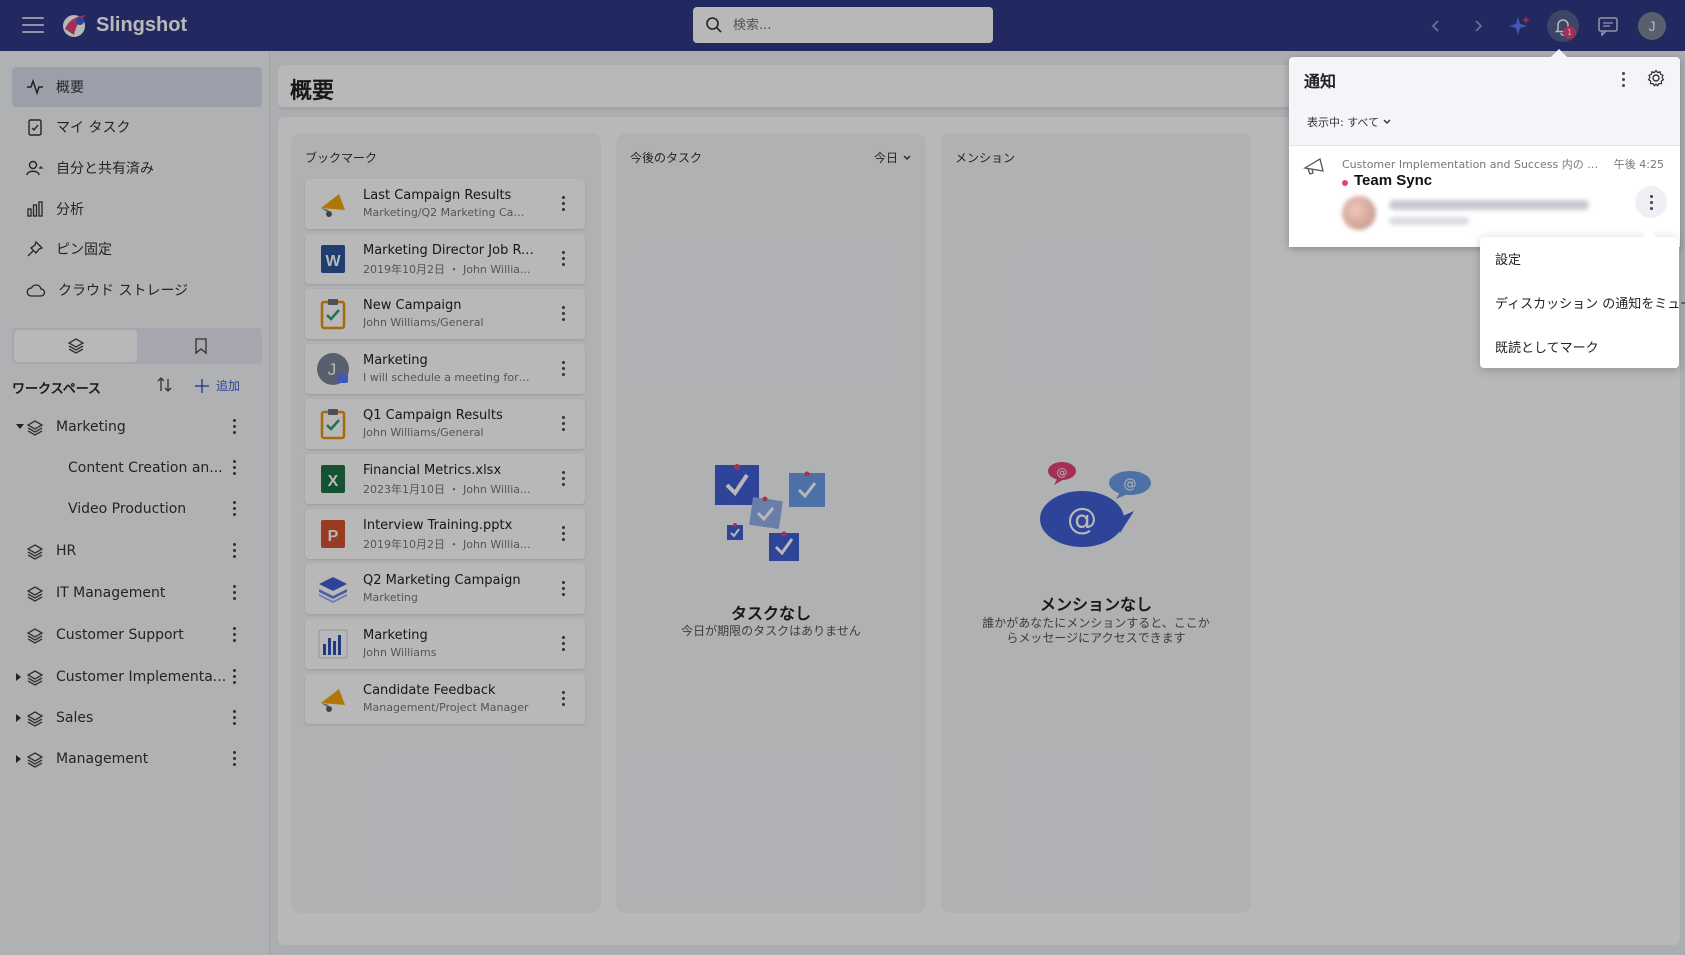 The height and width of the screenshot is (955, 1685). Describe the element at coordinates (137, 760) in the screenshot. I see `workspace-item-management: Management` at that location.